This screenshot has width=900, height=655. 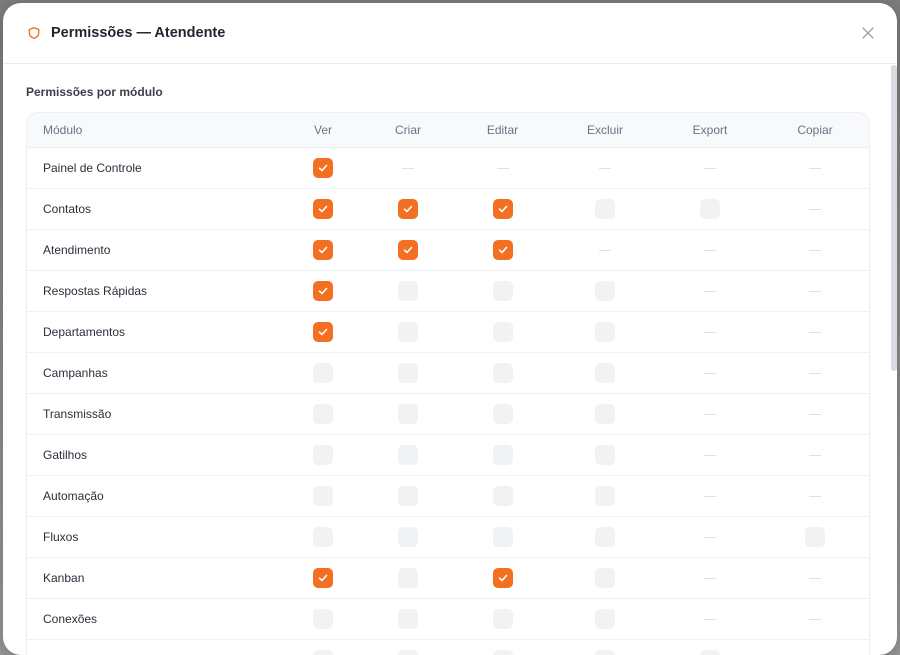 What do you see at coordinates (61, 537) in the screenshot?
I see `module-name: Fluxos` at bounding box center [61, 537].